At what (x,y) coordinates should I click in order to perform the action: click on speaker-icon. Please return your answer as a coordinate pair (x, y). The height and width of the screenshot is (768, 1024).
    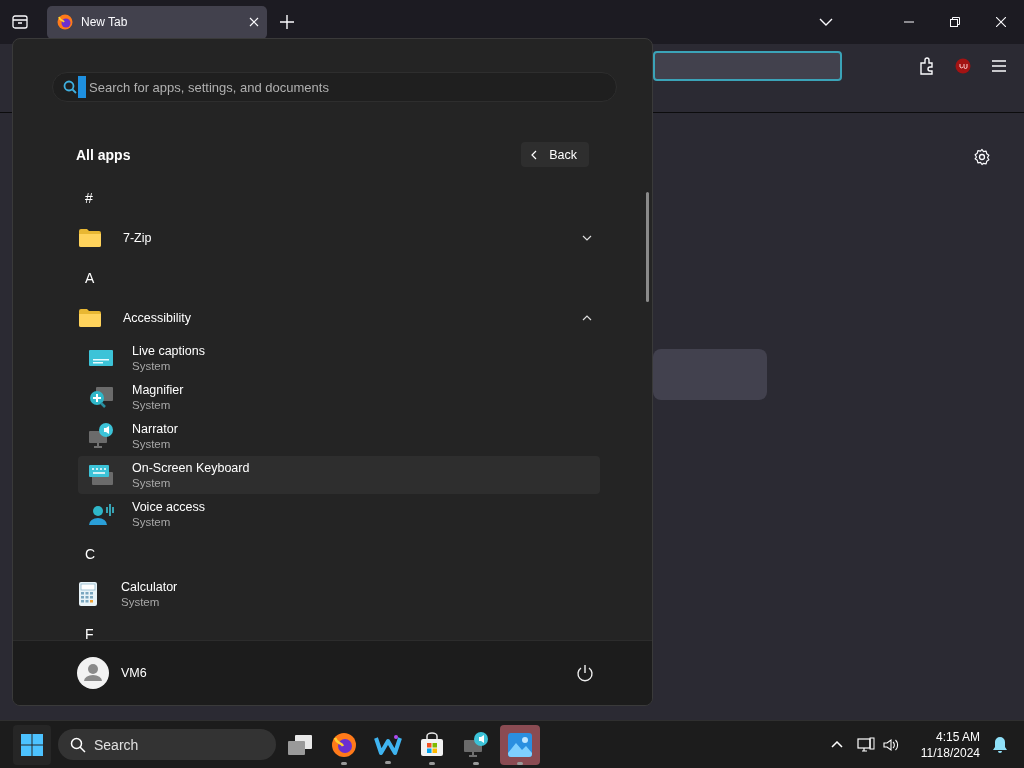
    Looking at the image, I should click on (890, 744).